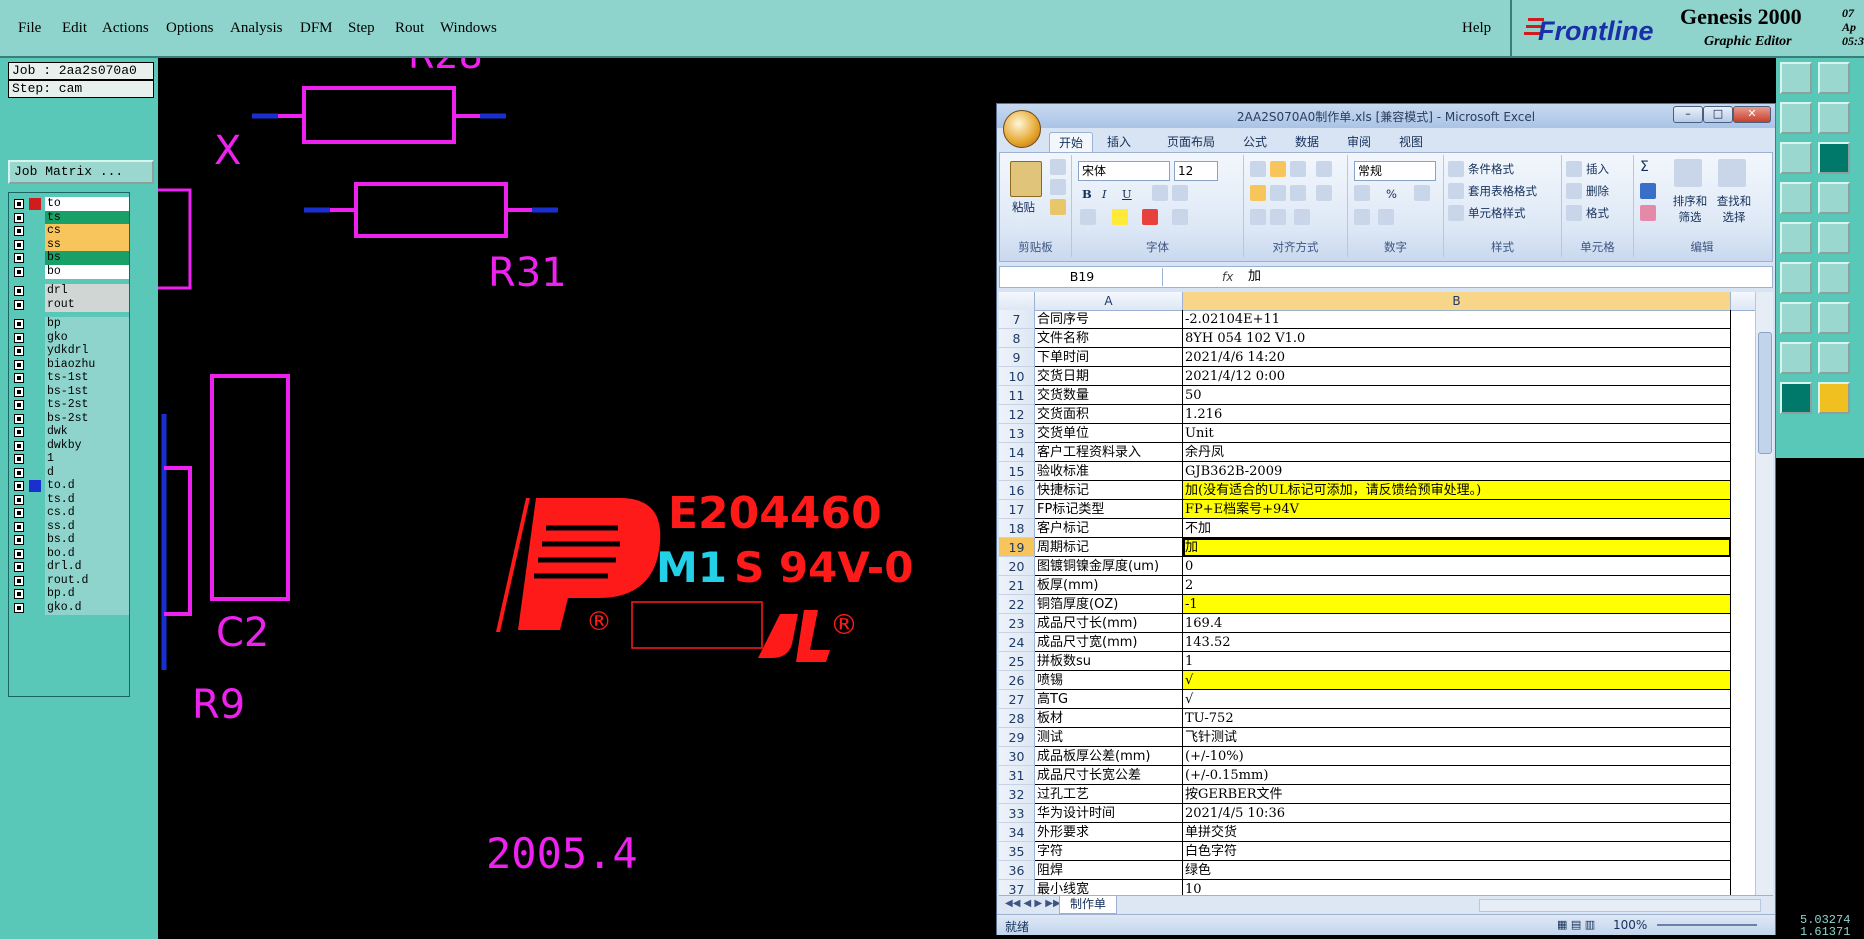 The image size is (1864, 939). What do you see at coordinates (1017, 471) in the screenshot?
I see `row-header: 15` at bounding box center [1017, 471].